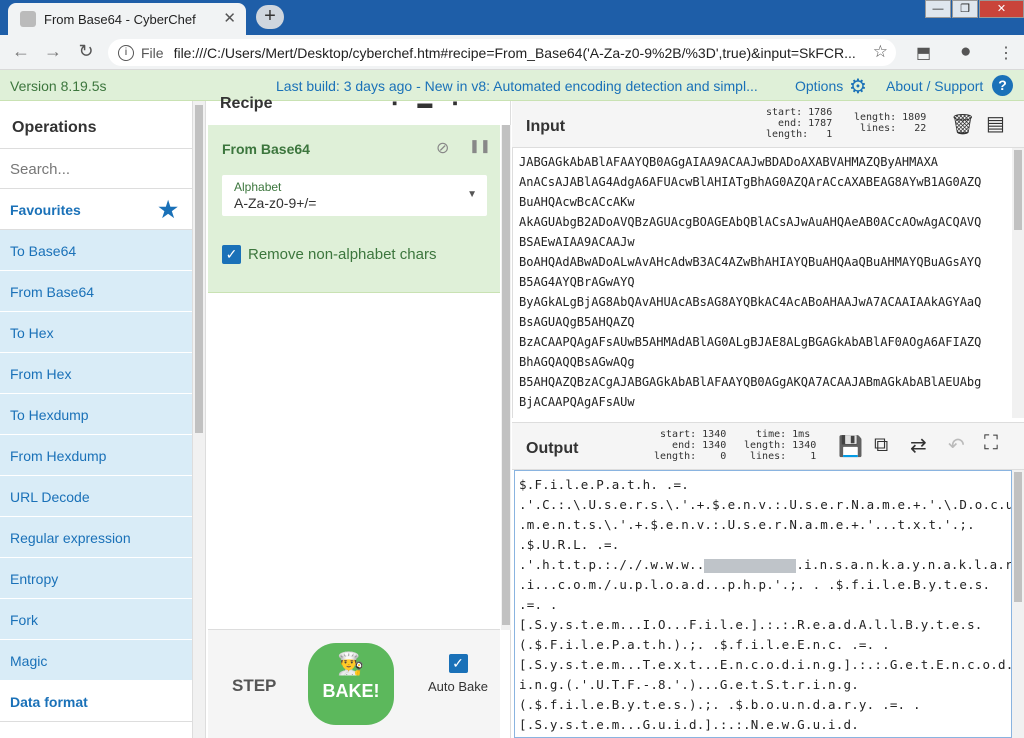  I want to click on op-from-base64: From Base64, so click(96, 291).